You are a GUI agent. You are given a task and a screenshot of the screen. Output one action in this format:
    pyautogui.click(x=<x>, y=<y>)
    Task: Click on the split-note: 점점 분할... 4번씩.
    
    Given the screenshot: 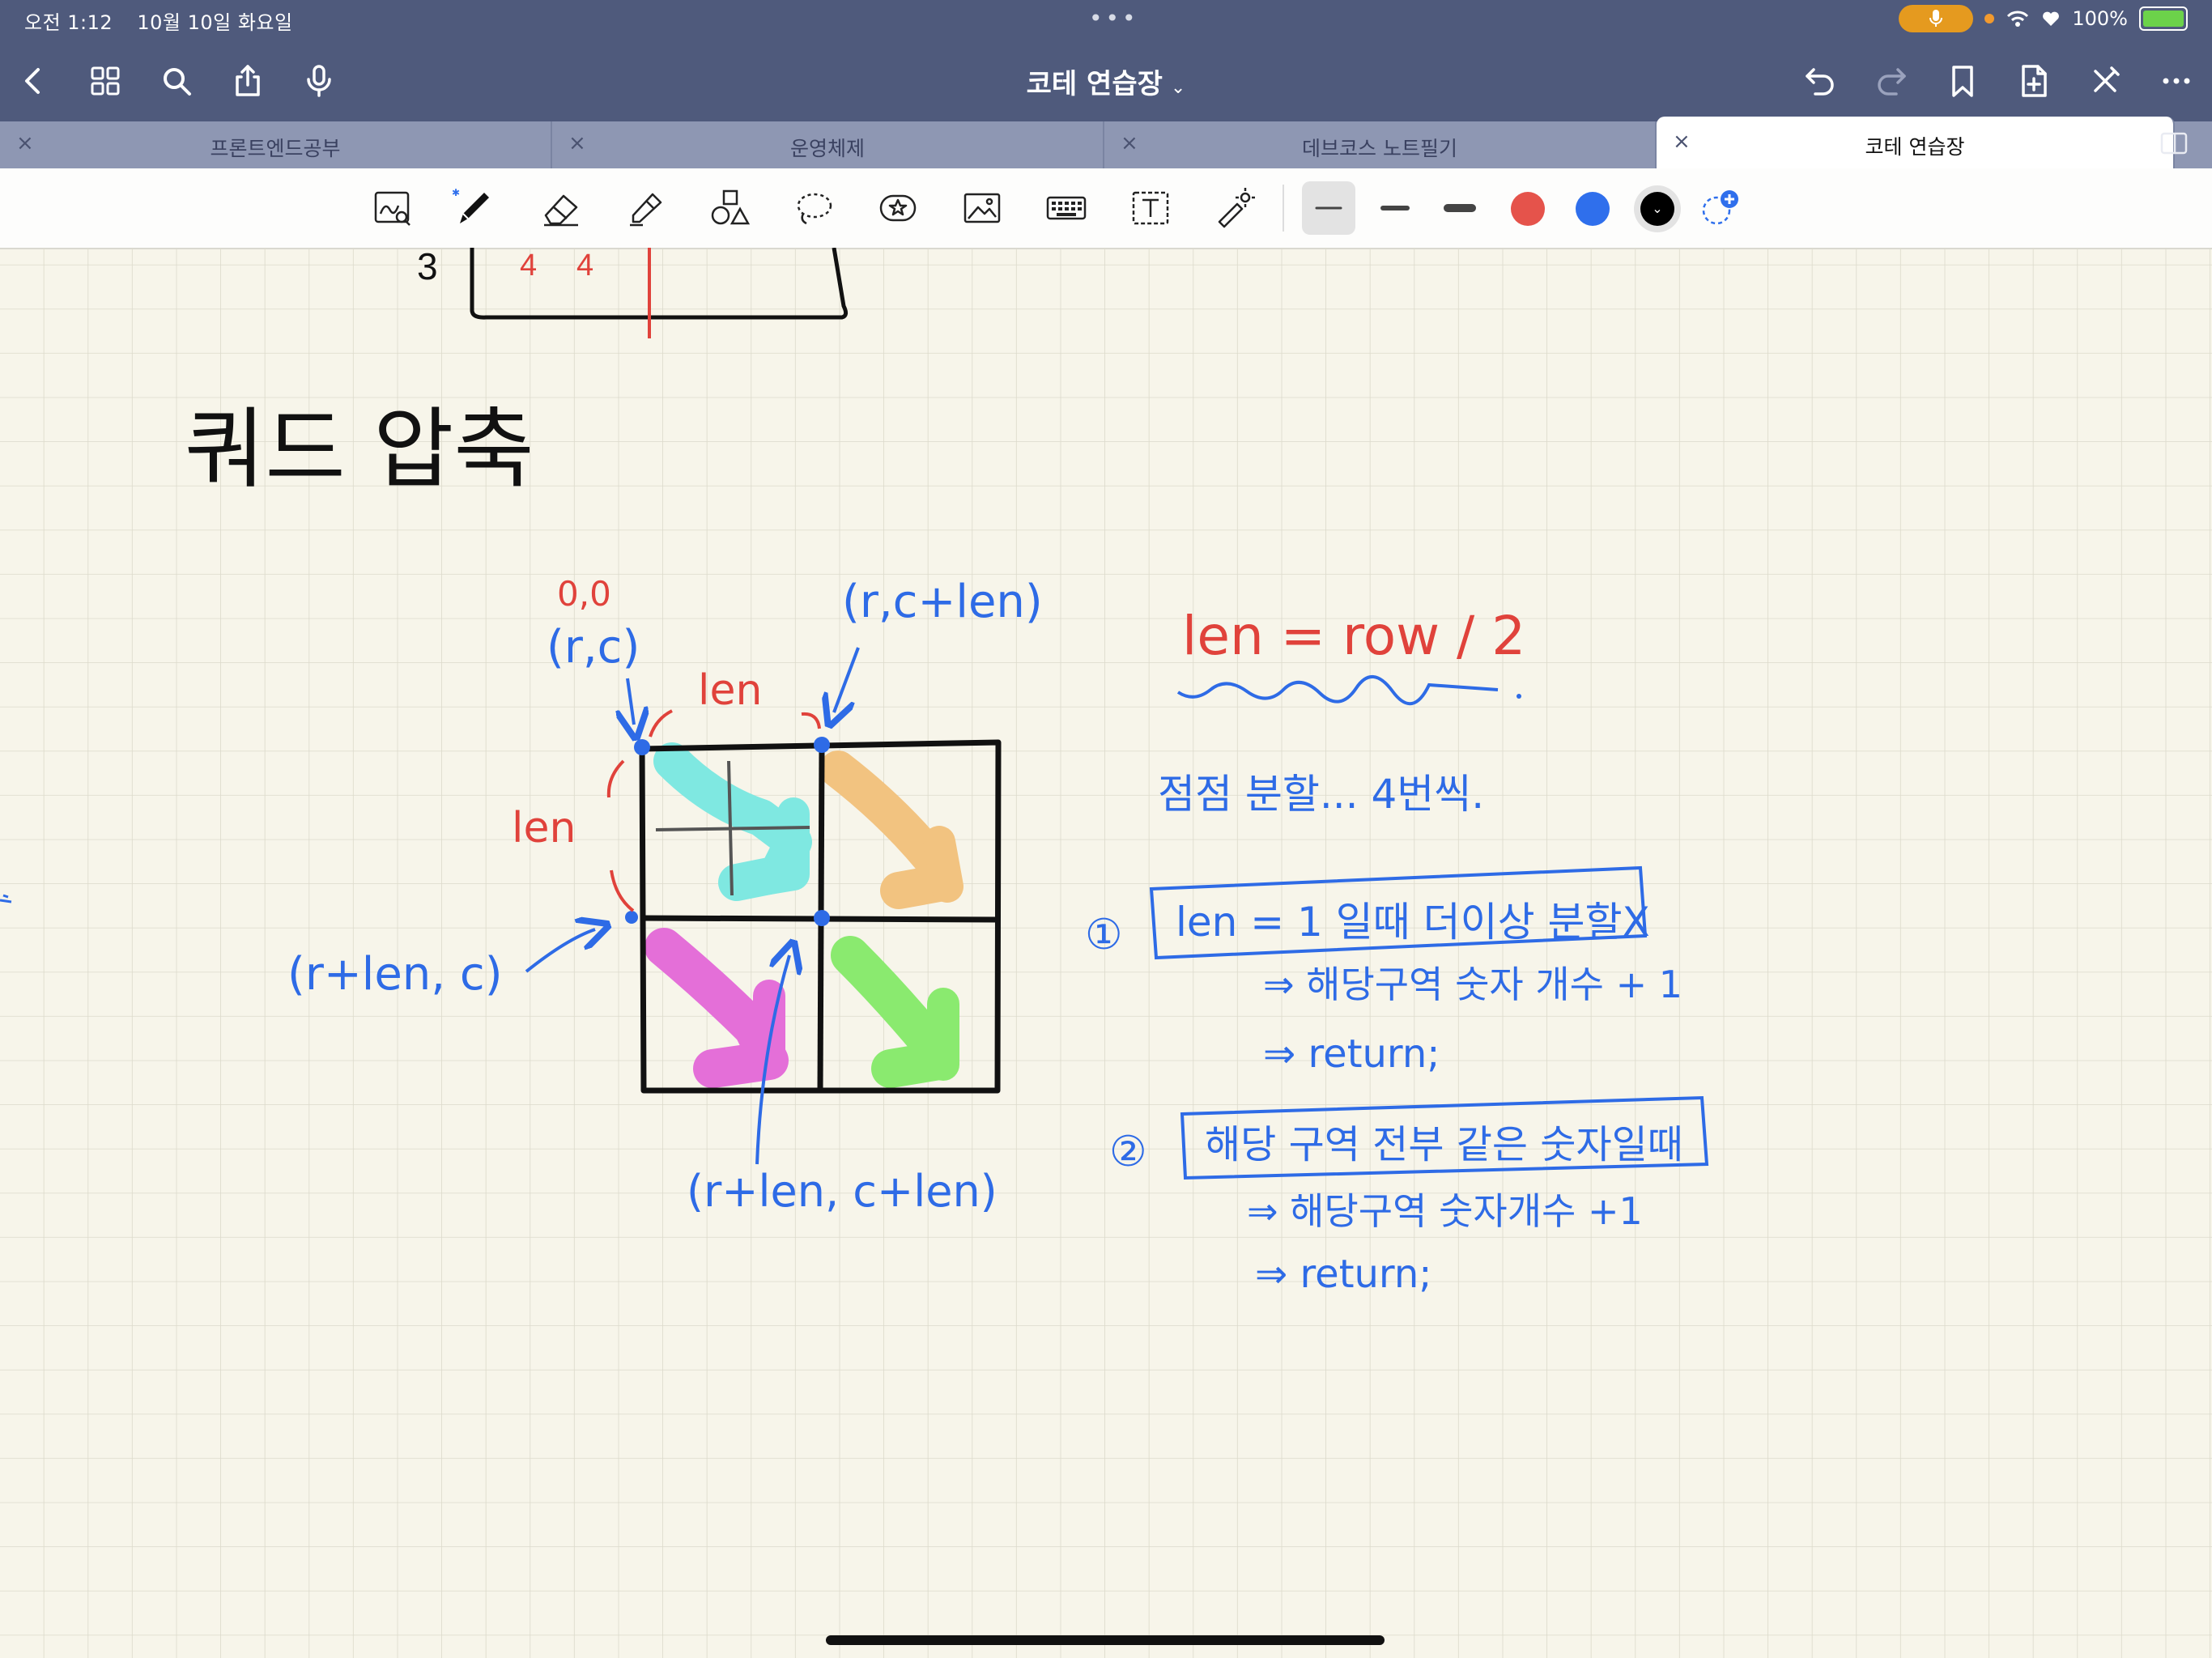 What is the action you would take?
    pyautogui.click(x=1321, y=794)
    